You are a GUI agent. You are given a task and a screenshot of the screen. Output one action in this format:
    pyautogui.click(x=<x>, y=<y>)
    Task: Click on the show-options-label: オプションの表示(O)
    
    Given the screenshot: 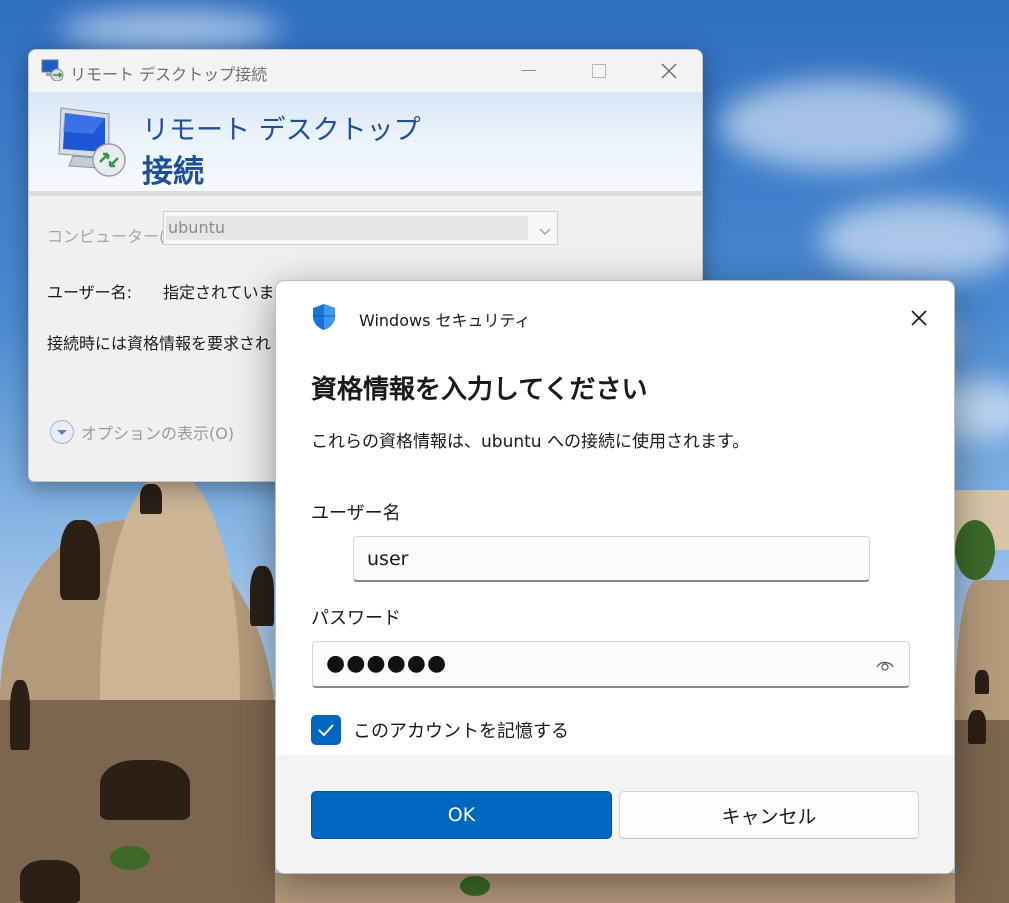 What is the action you would take?
    pyautogui.click(x=157, y=432)
    